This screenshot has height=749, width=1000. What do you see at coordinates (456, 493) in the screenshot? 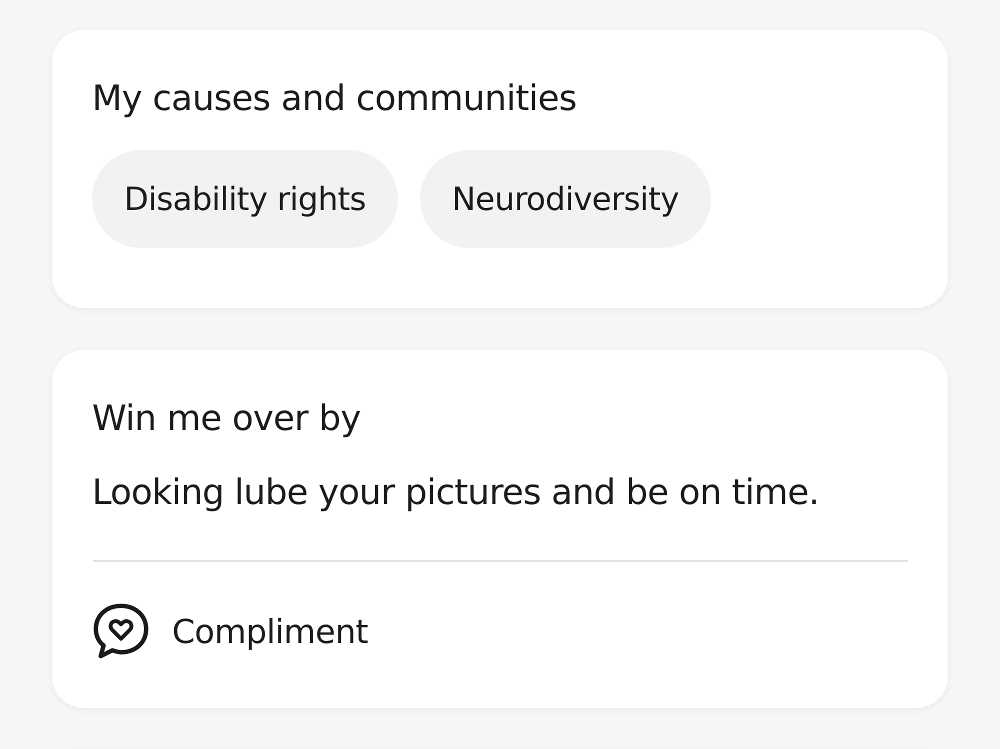
I see `answer-text: Looking lube your pictures and be on time.` at bounding box center [456, 493].